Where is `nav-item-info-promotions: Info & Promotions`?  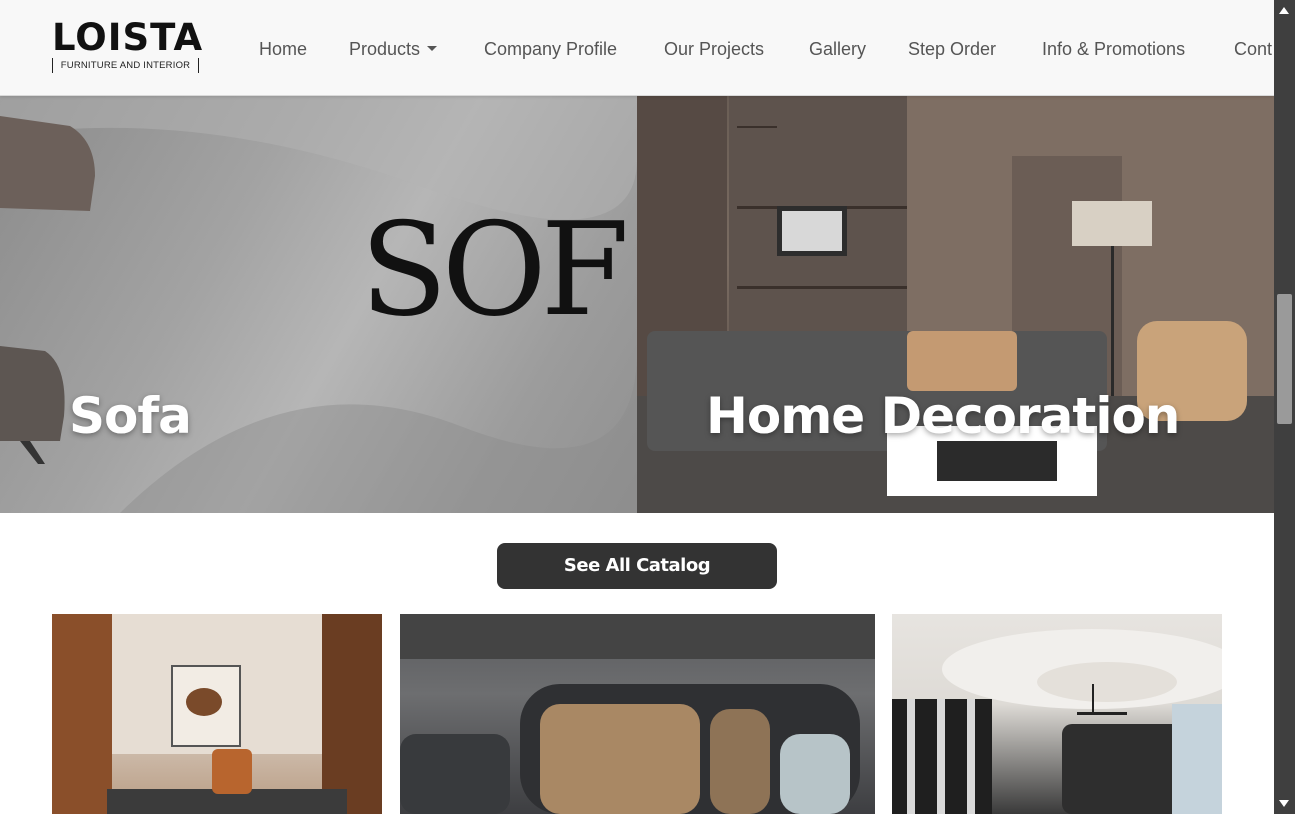
nav-item-info-promotions: Info & Promotions is located at coordinates (1113, 49).